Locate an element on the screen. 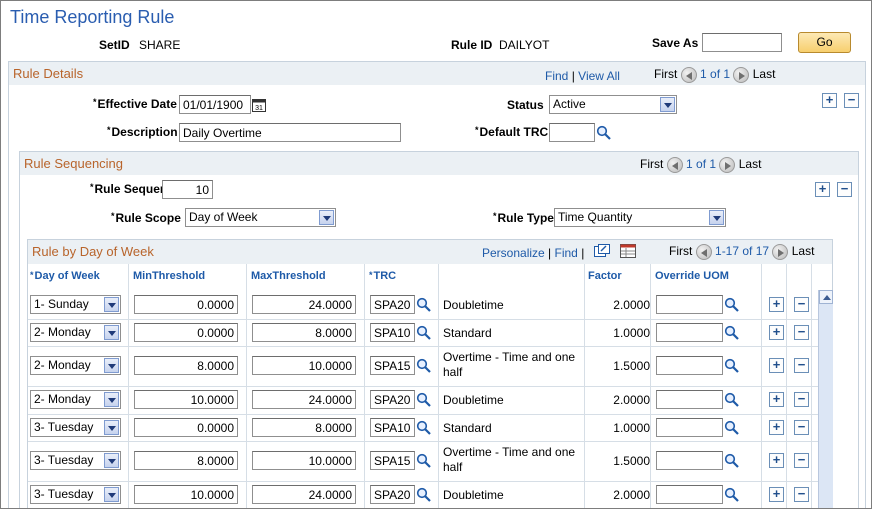 This screenshot has width=872, height=509. status-select: Active is located at coordinates (613, 104).